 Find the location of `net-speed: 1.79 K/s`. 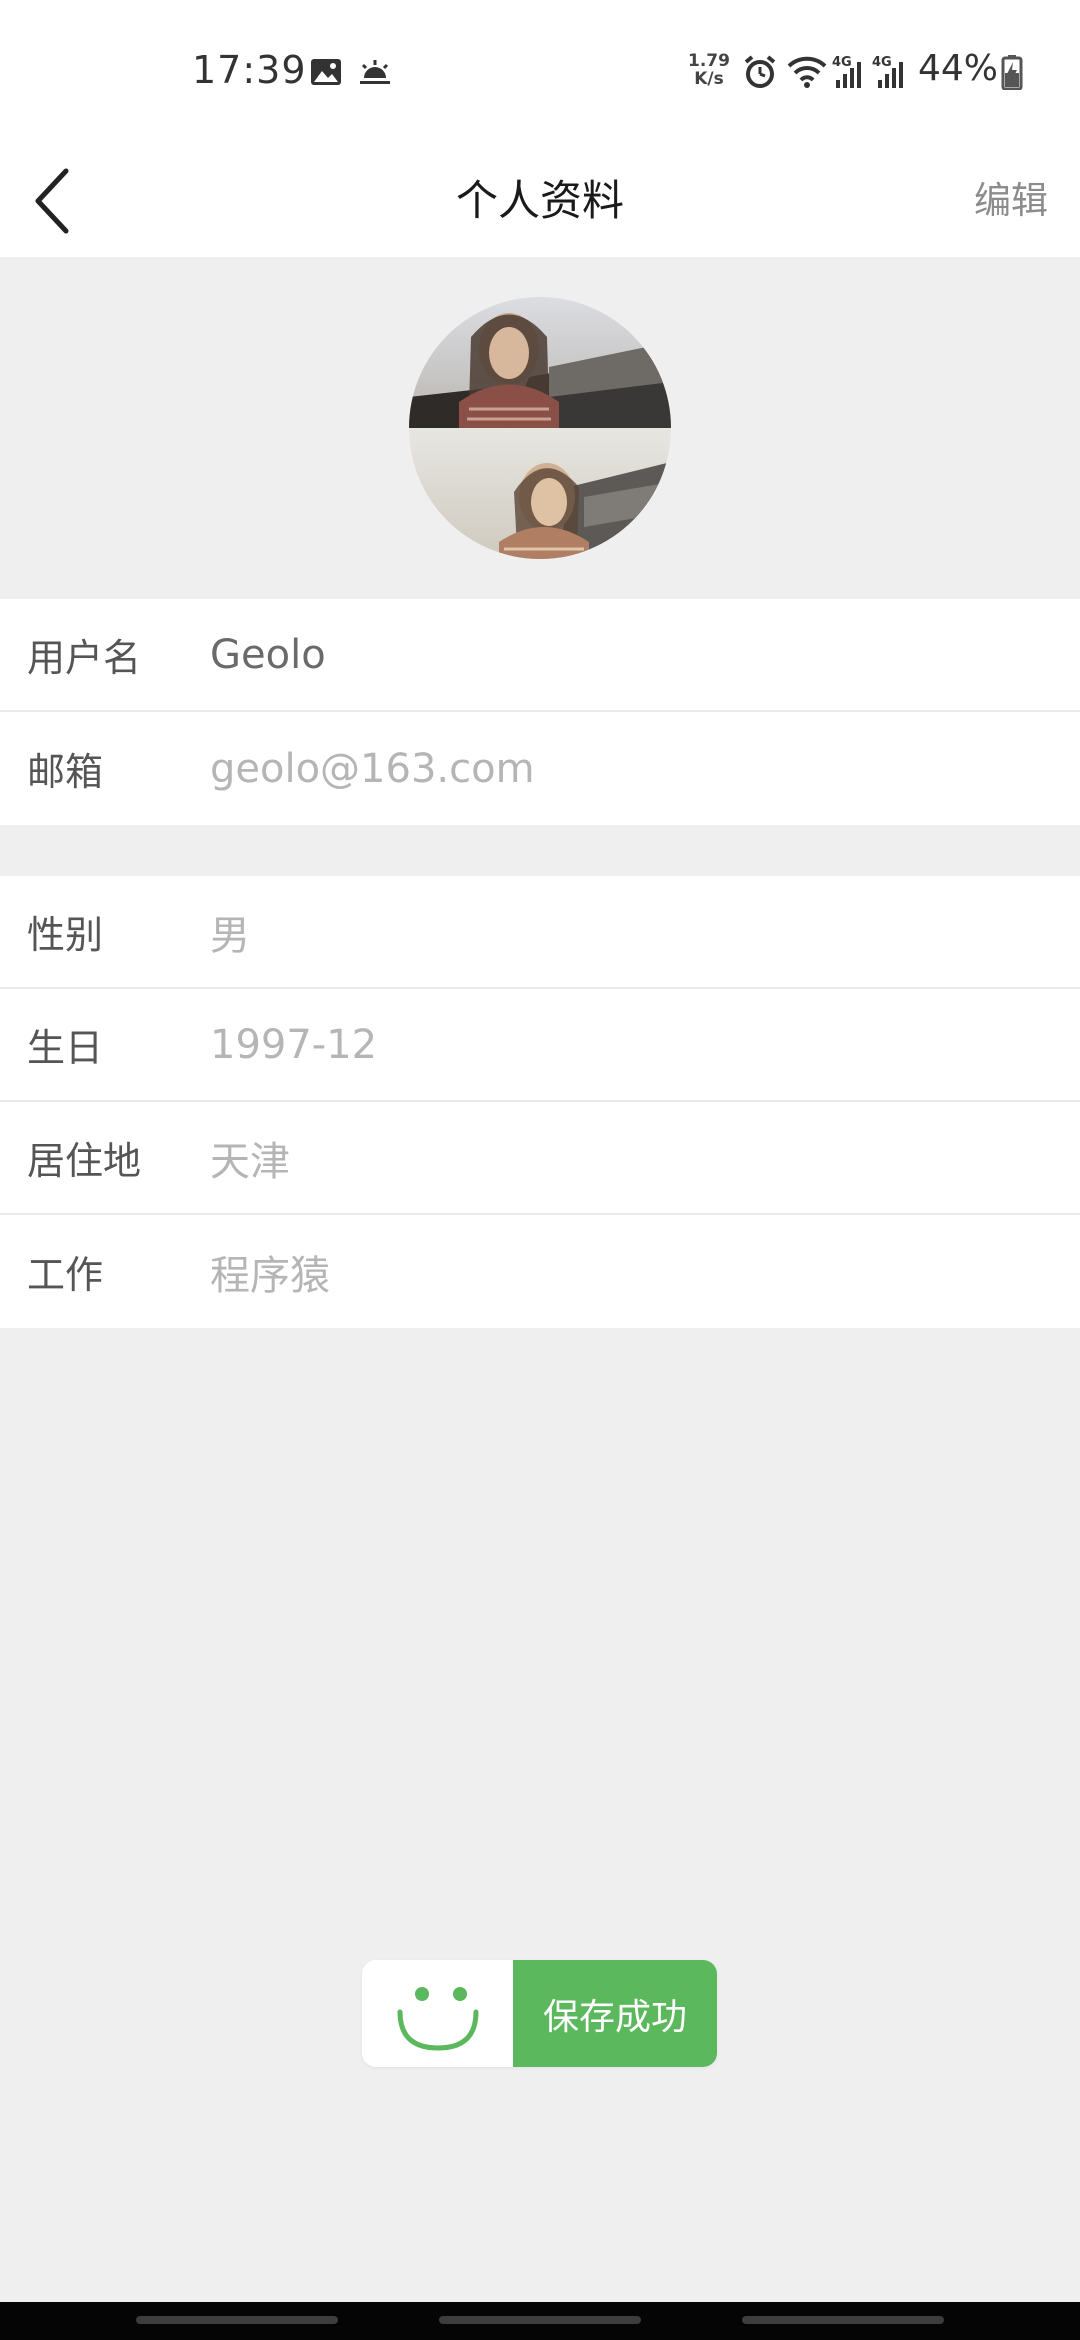

net-speed: 1.79 K/s is located at coordinates (709, 70).